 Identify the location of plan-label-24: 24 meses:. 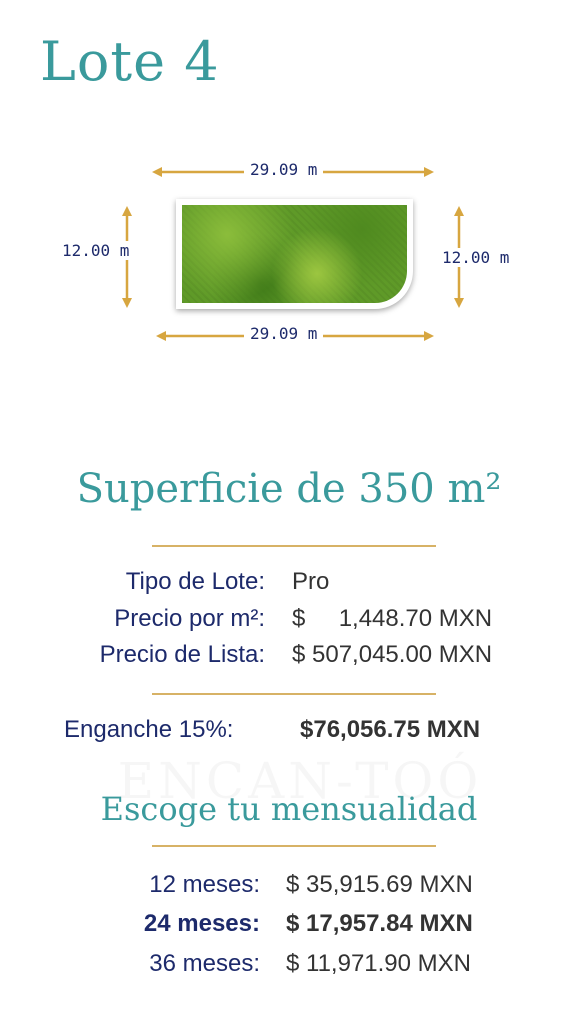
(201, 923).